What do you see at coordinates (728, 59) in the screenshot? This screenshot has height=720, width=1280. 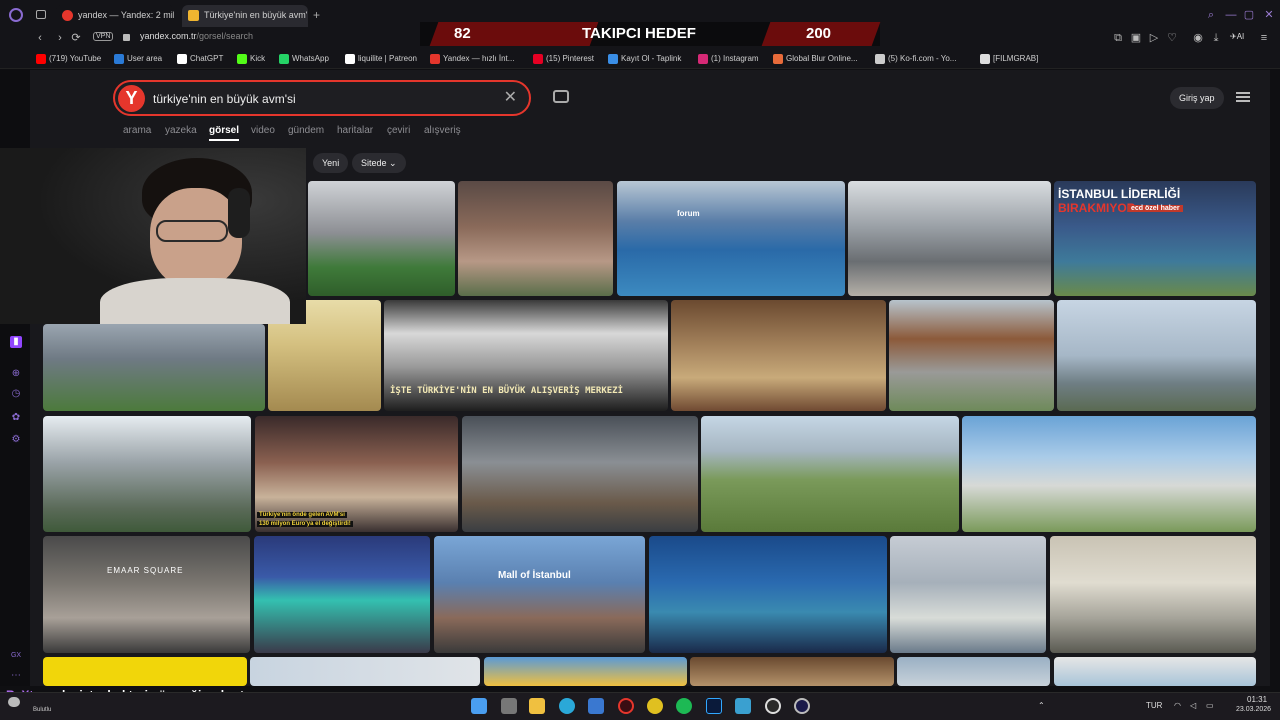 I see `bookmark-item: (1) Instagram` at bounding box center [728, 59].